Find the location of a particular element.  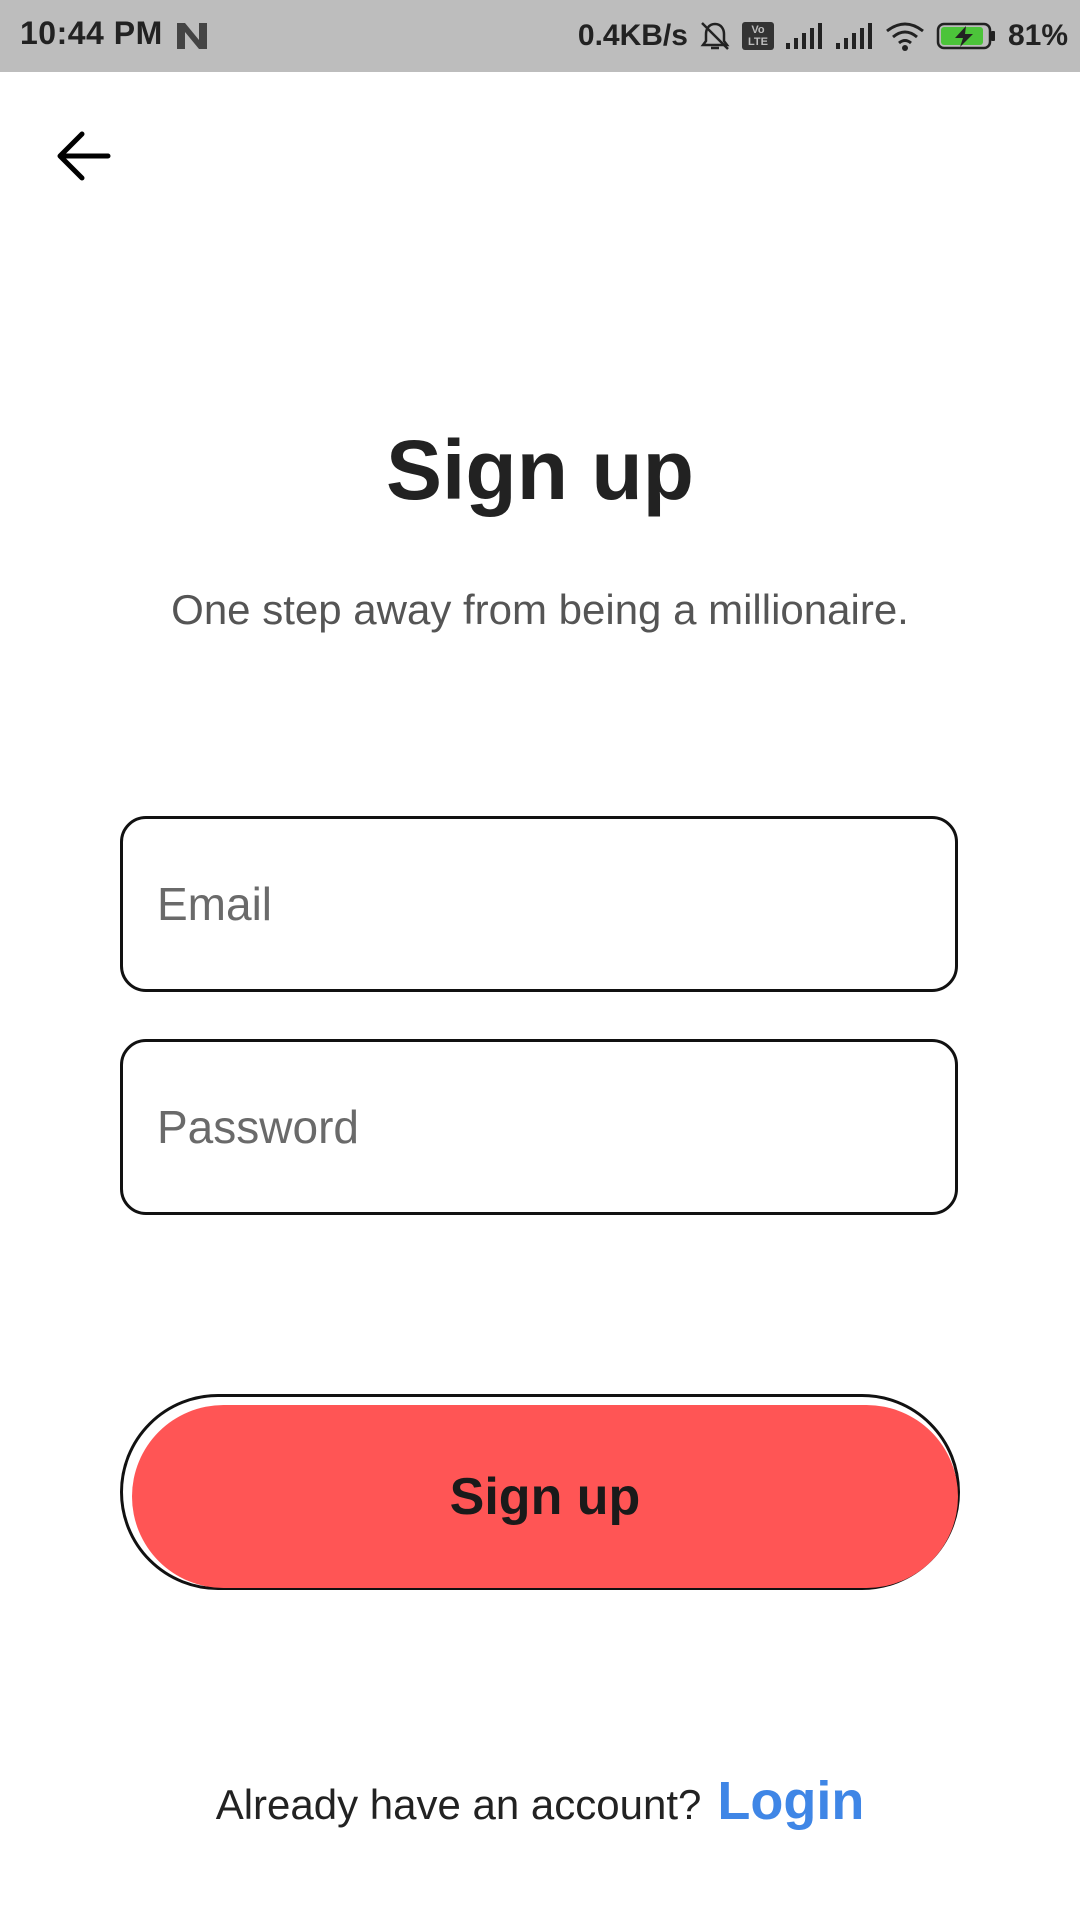

login-link: Login is located at coordinates (790, 1801).